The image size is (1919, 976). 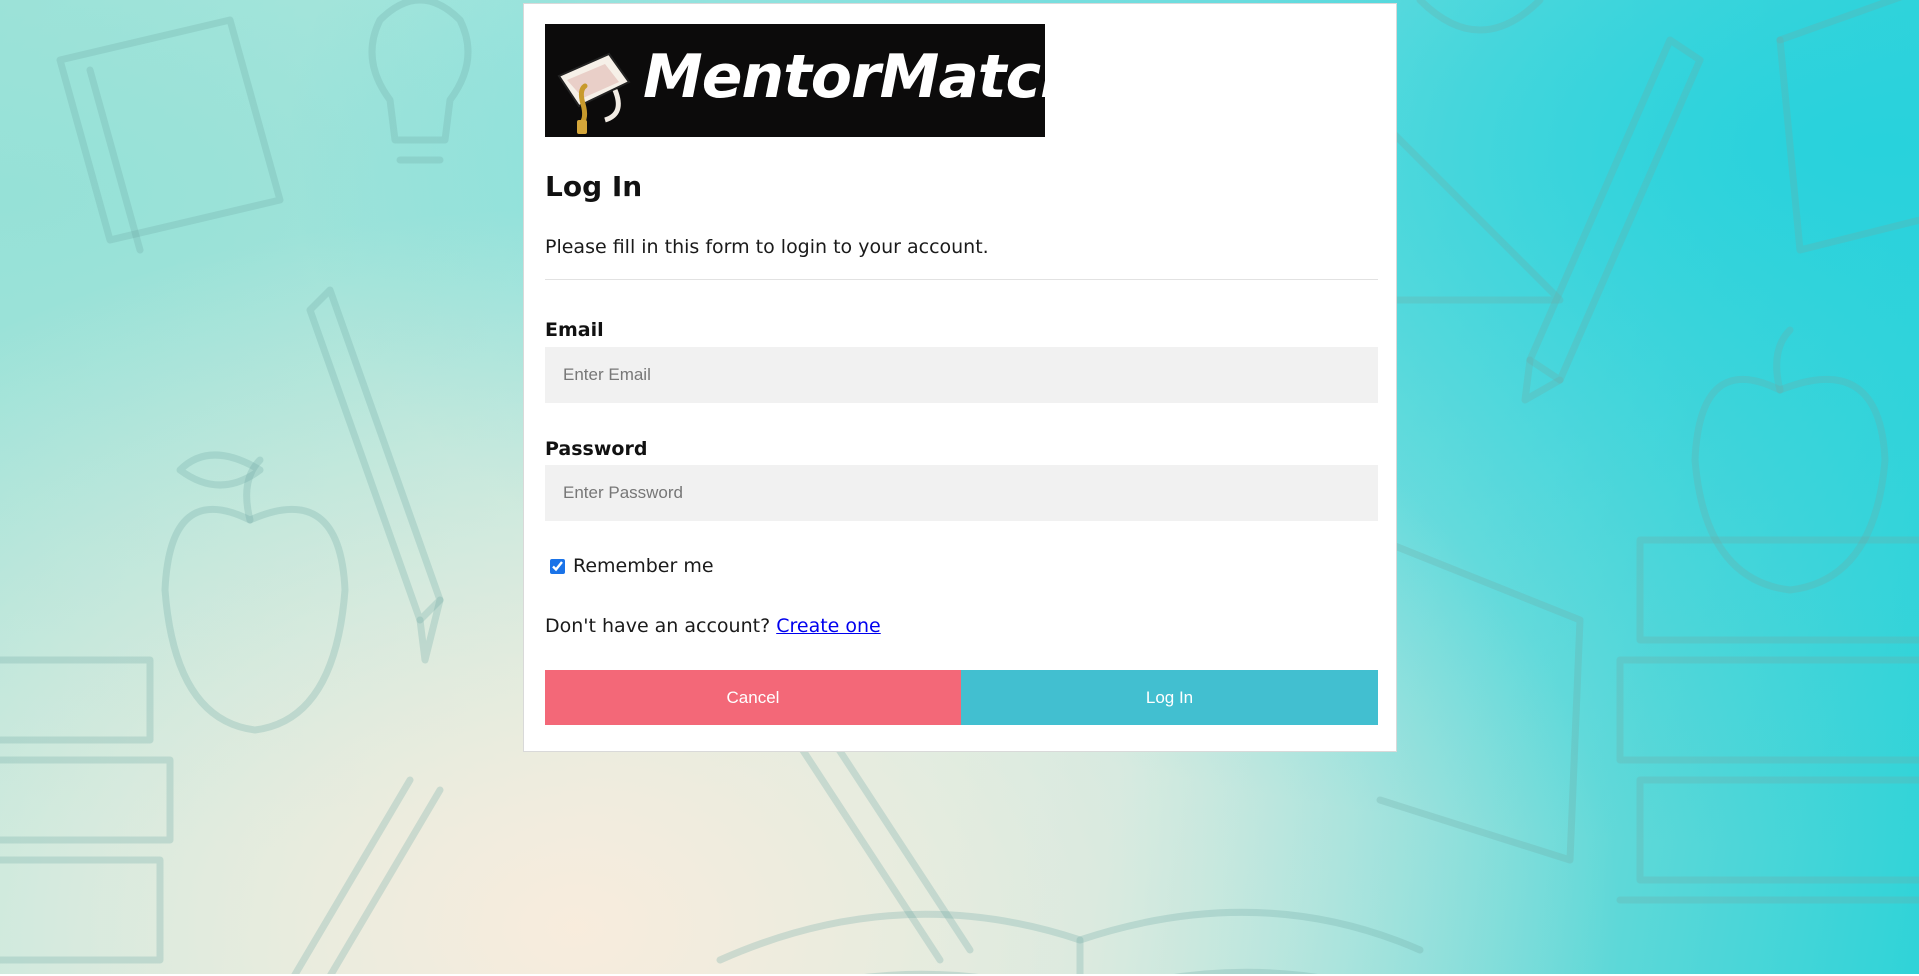 I want to click on remember-me-checkbox, so click(x=557, y=566).